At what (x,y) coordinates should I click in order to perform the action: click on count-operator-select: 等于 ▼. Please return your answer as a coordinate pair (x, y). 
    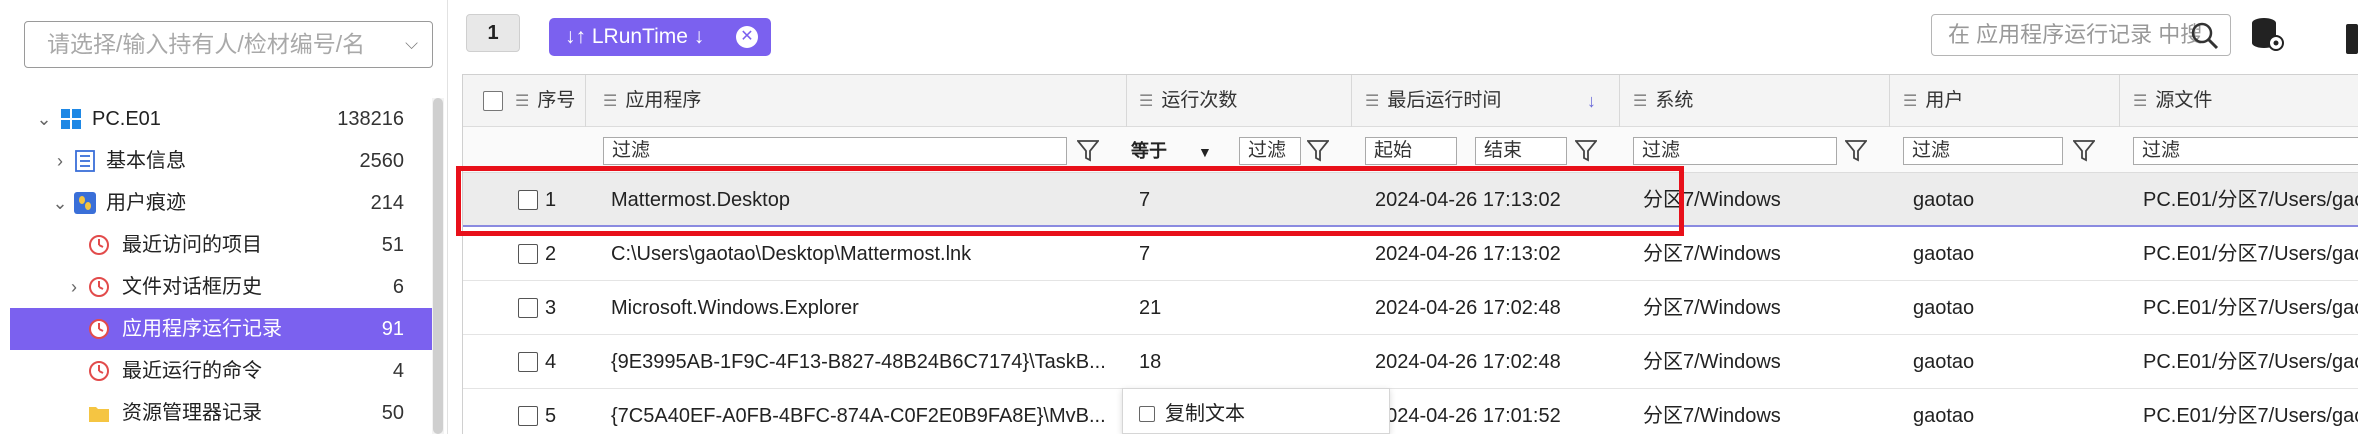
    Looking at the image, I should click on (1171, 151).